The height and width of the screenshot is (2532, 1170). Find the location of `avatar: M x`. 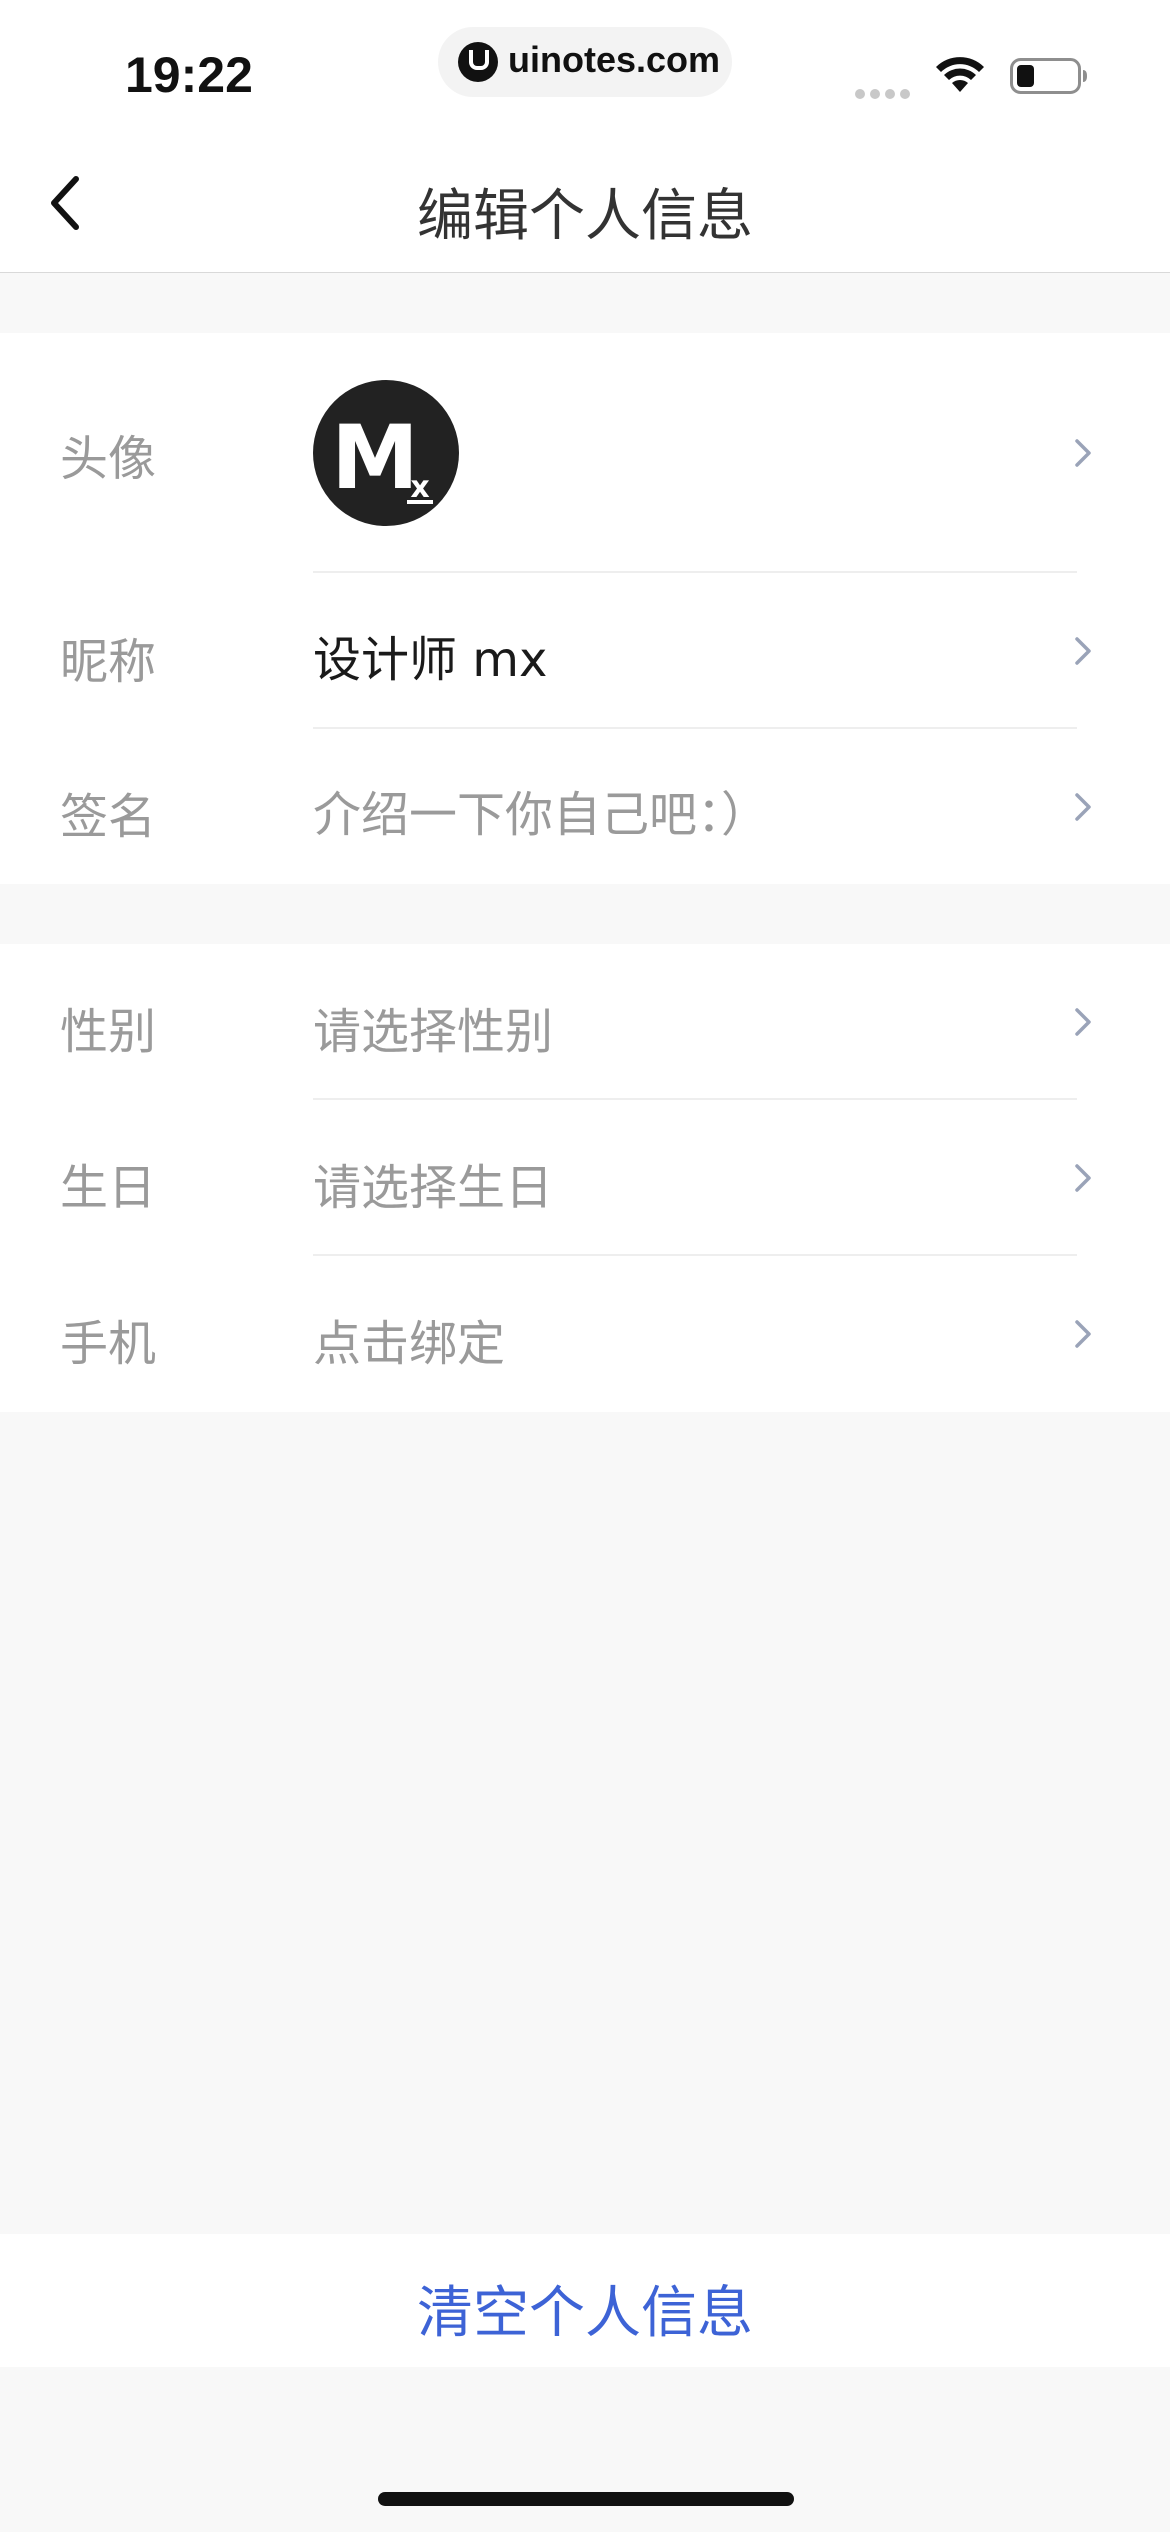

avatar: M x is located at coordinates (386, 453).